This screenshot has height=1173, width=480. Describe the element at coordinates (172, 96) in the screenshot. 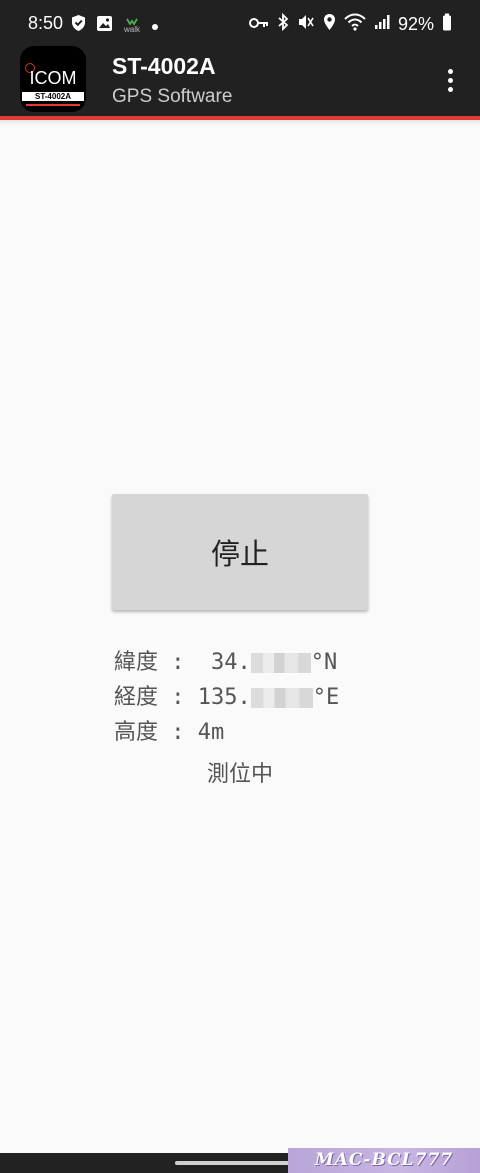

I see `app-subtitle: GPS Software` at that location.